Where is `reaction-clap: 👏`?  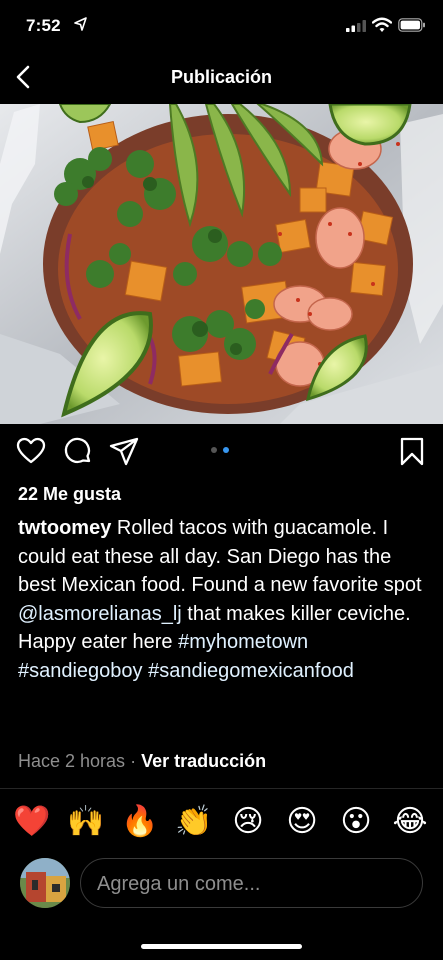
reaction-clap: 👏 is located at coordinates (194, 822).